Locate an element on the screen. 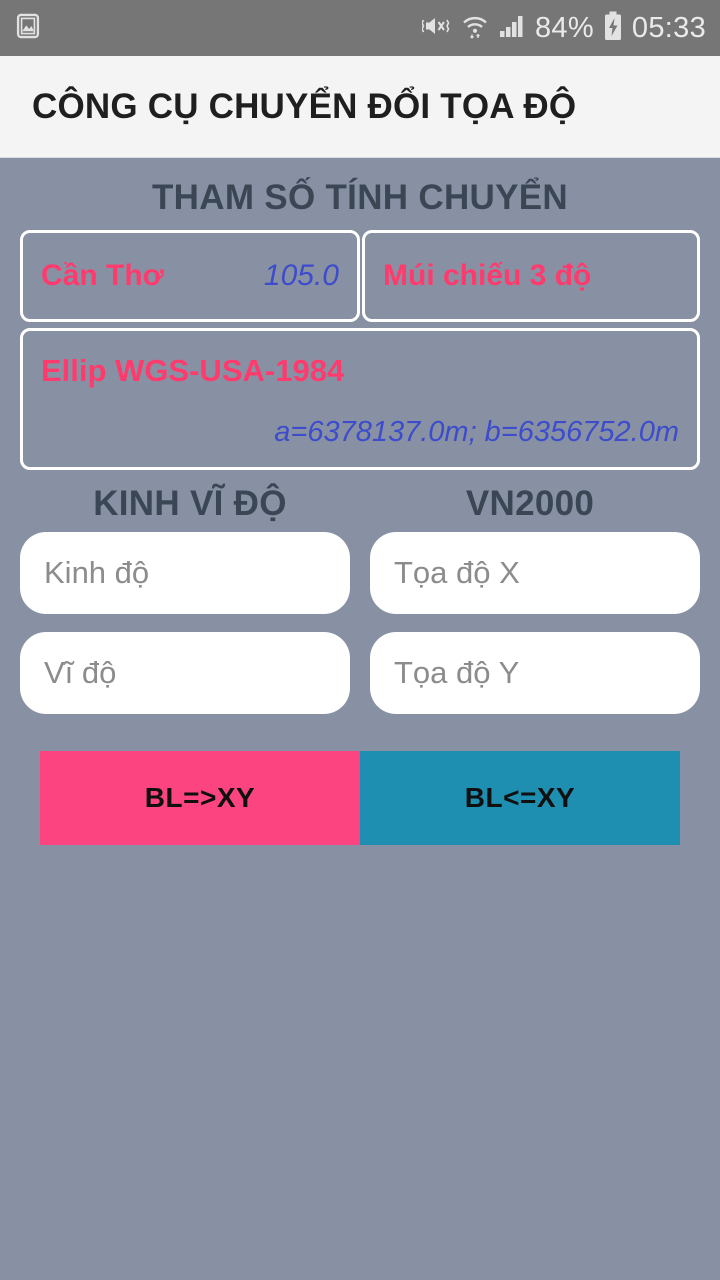  vibrate-mute-icon is located at coordinates (436, 28).